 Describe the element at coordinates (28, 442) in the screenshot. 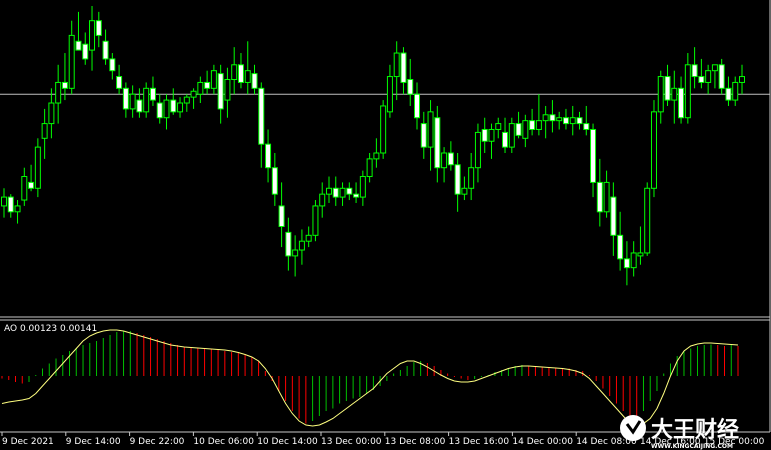

I see `x-tick-label: 9 Dec 2021` at that location.